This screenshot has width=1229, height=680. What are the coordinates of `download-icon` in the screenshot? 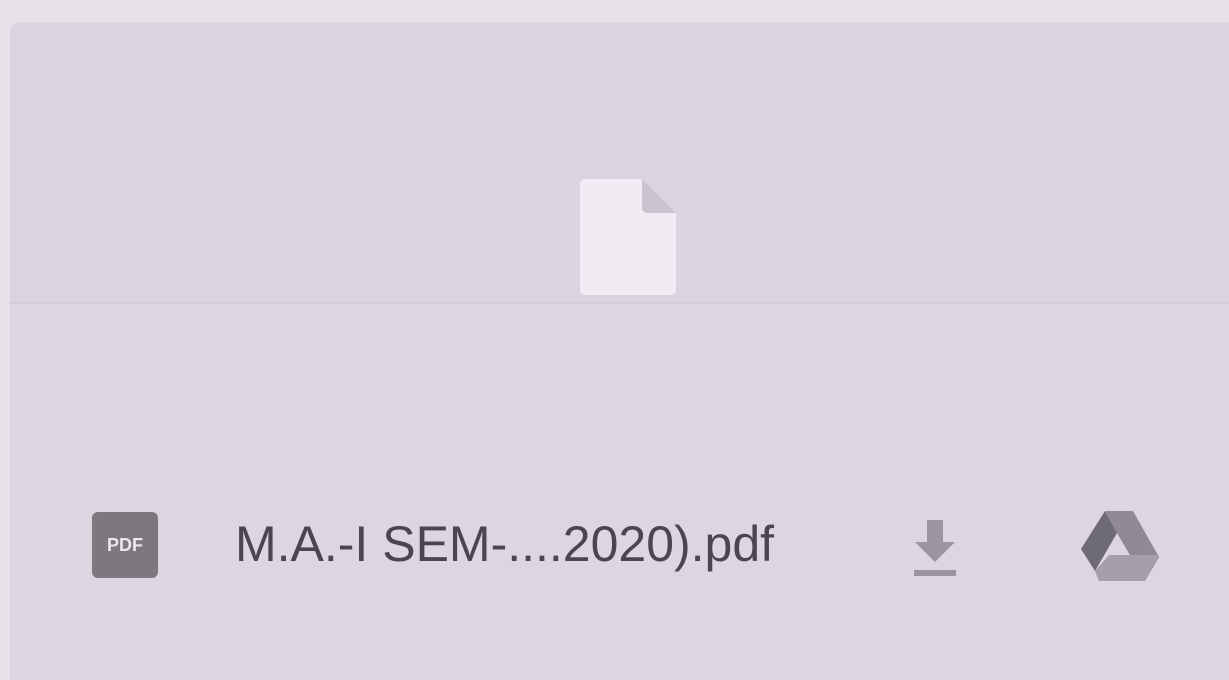 It's located at (935, 547).